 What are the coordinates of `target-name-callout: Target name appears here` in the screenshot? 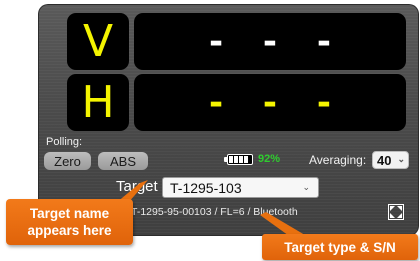 It's located at (69, 222).